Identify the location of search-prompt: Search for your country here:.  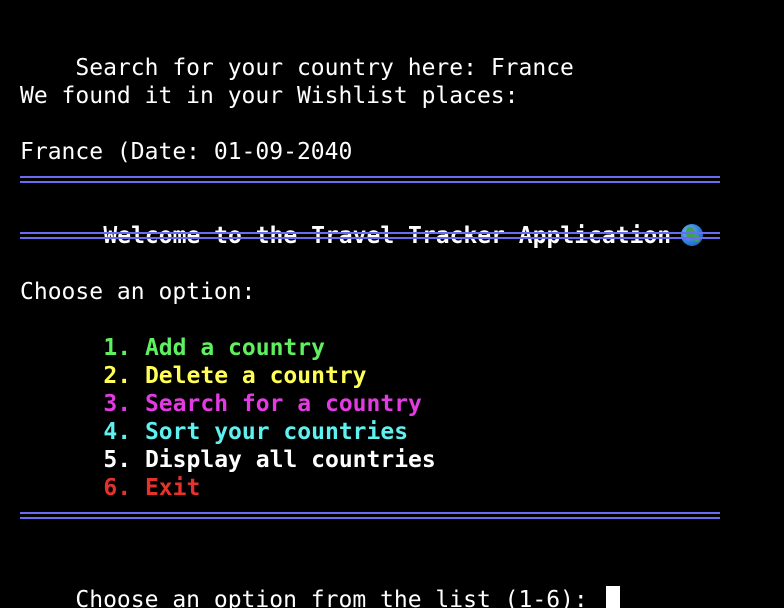
(283, 68).